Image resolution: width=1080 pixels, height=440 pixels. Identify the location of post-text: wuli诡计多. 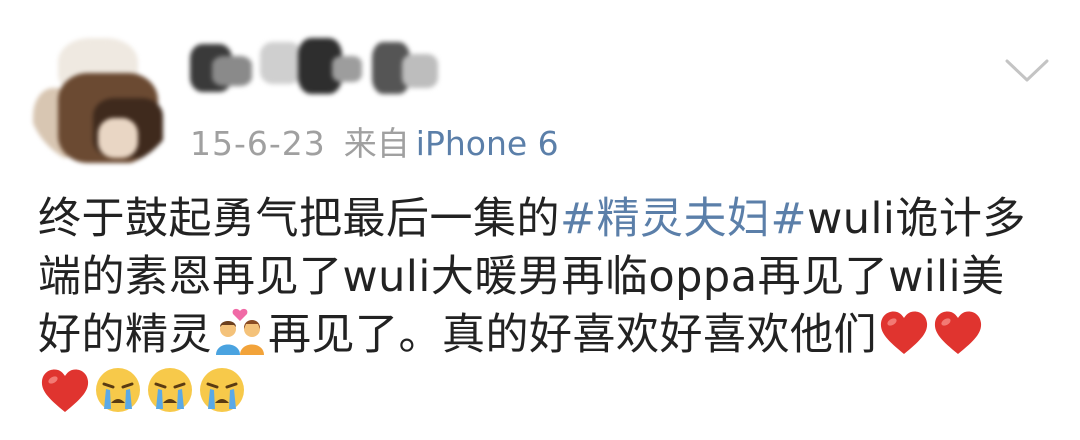
(916, 219).